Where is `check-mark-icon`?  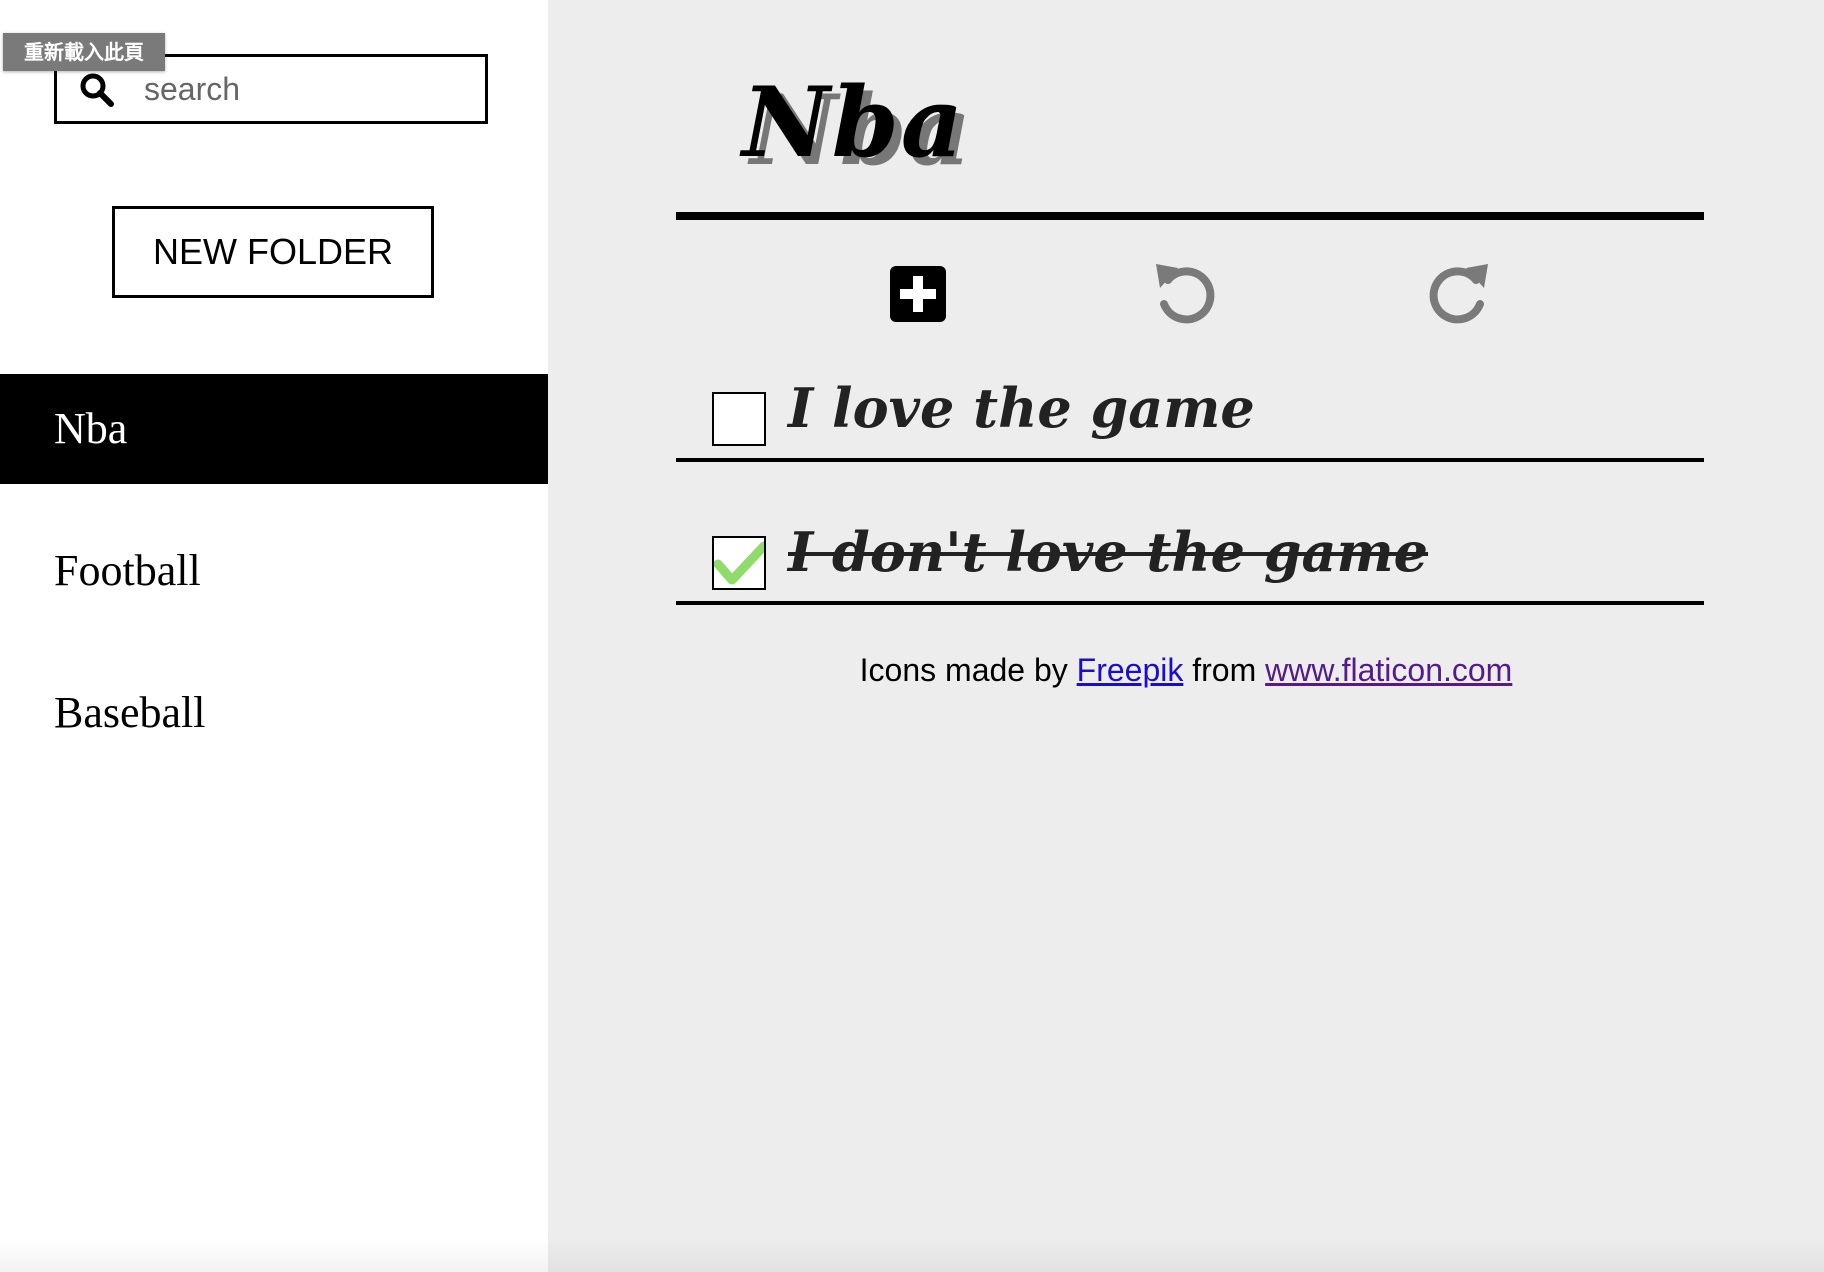 check-mark-icon is located at coordinates (739, 563).